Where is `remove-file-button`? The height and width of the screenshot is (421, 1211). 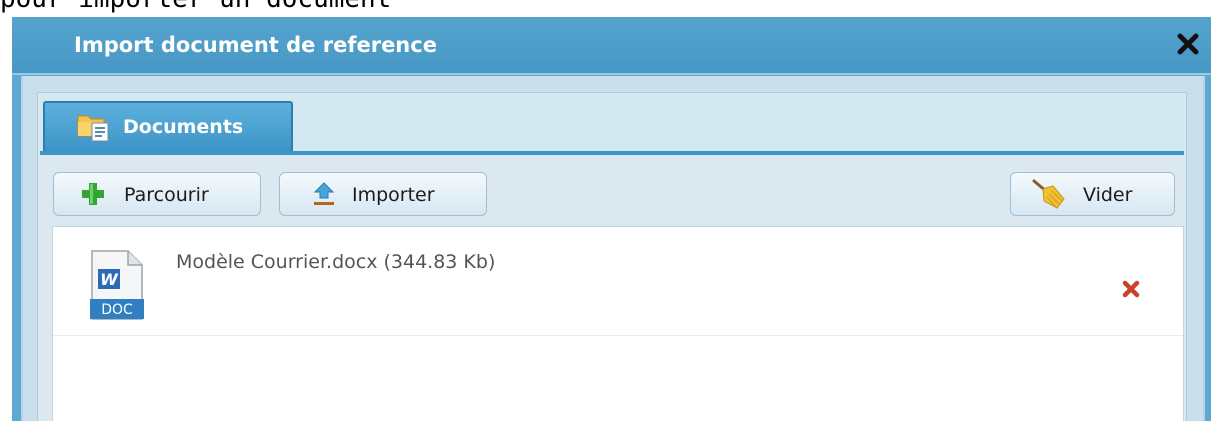
remove-file-button is located at coordinates (1131, 289).